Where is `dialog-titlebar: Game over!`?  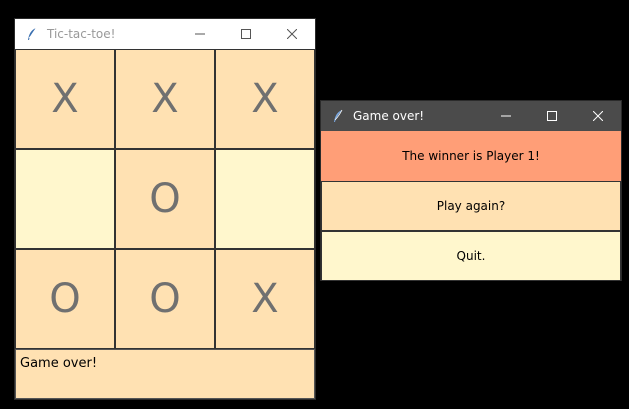 dialog-titlebar: Game over! is located at coordinates (471, 116).